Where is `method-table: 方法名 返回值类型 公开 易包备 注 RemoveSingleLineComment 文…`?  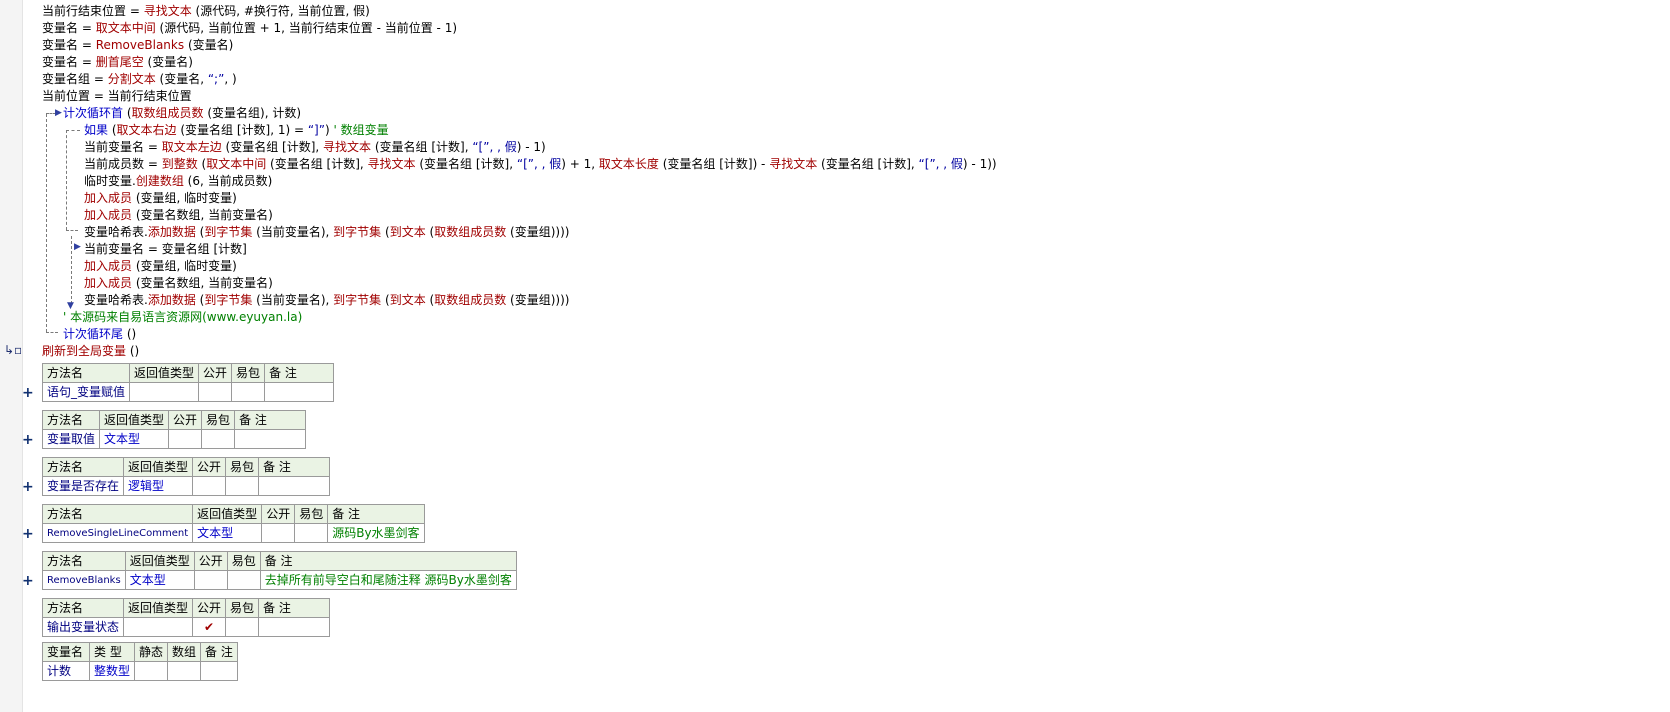
method-table: 方法名 返回值类型 公开 易包备 注 RemoveSingleLineComment 文… is located at coordinates (233, 523).